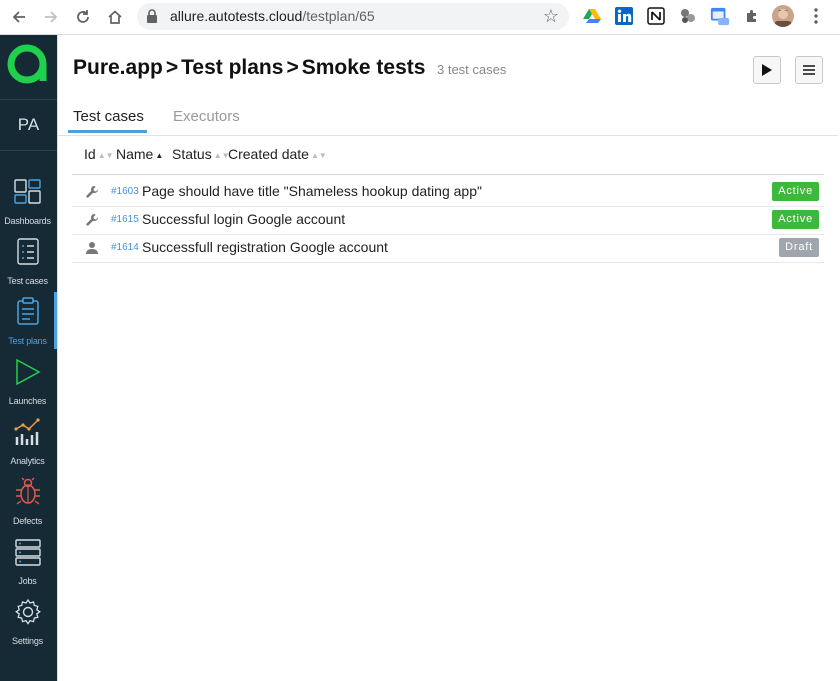  I want to click on hamburger-icon, so click(809, 70).